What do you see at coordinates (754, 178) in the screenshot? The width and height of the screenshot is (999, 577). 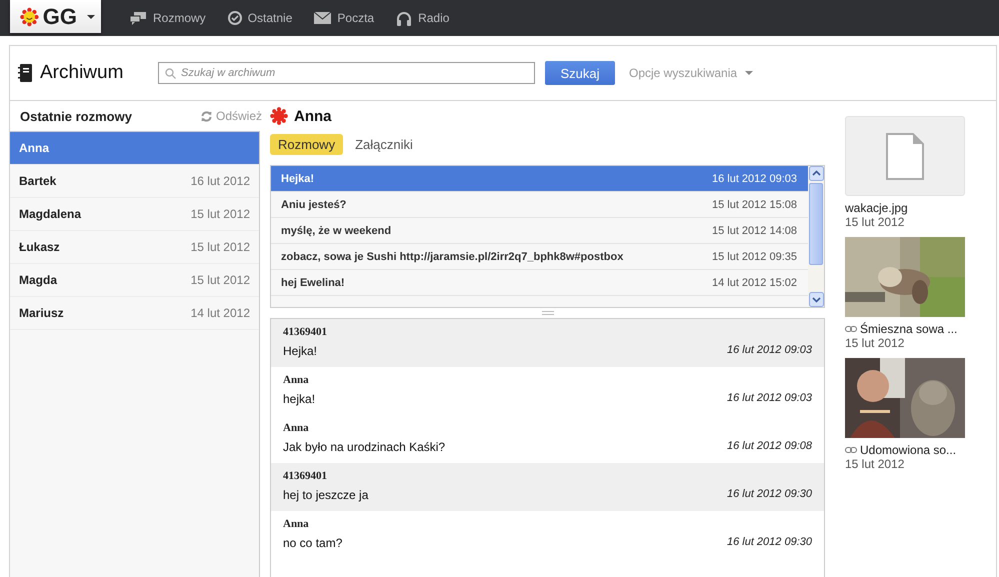 I see `thread-date: 16 lut 2012 09:03` at bounding box center [754, 178].